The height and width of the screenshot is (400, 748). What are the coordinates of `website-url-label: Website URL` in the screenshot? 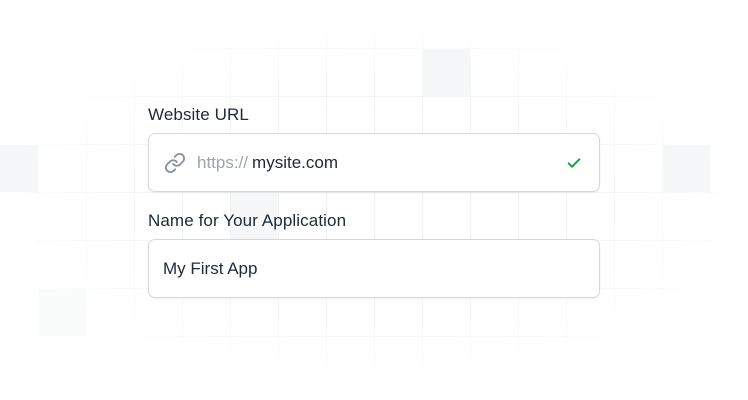 It's located at (198, 114).